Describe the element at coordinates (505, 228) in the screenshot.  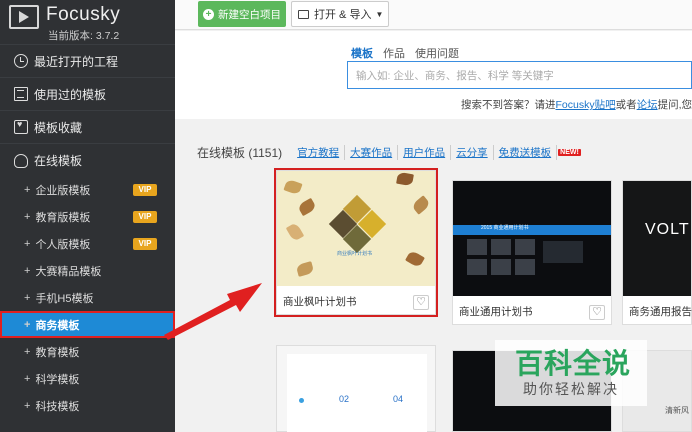
I see `thumbnail-title: 2015 商业通用计划书` at that location.